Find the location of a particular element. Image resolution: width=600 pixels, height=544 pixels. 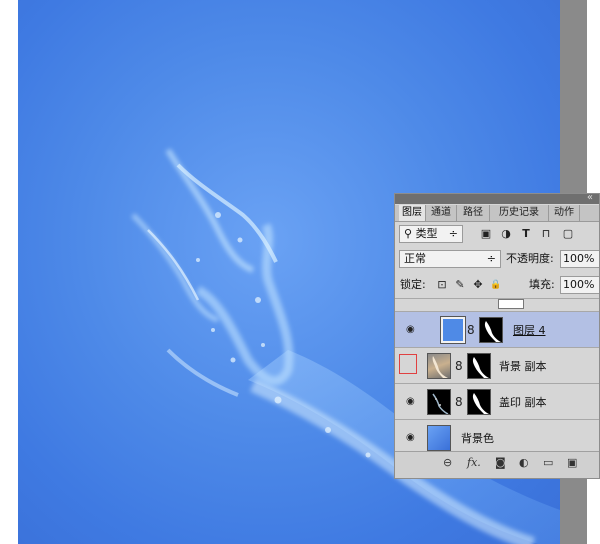

blend-mode-value: 正常 is located at coordinates (415, 258).